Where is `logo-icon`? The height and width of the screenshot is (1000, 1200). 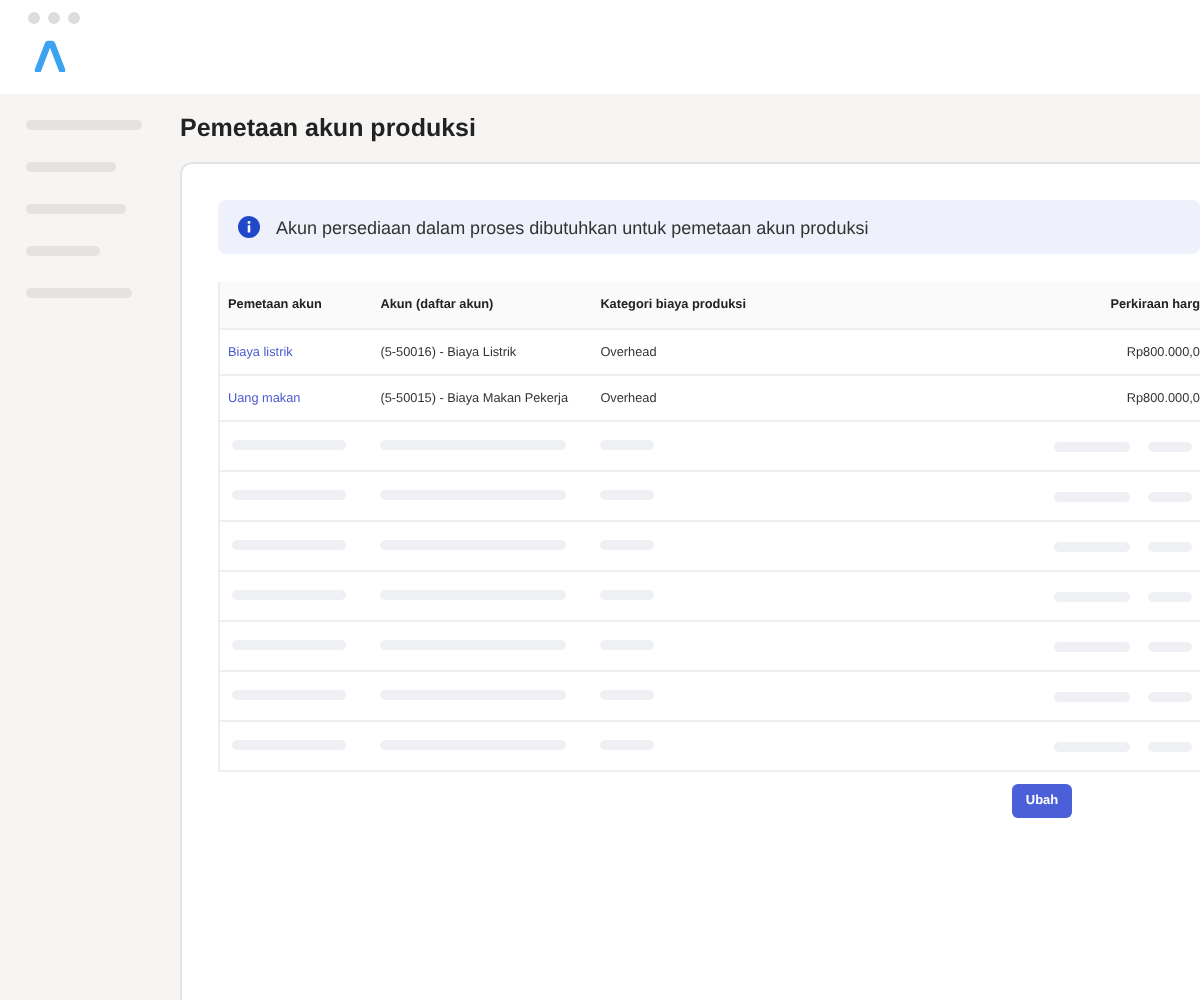
logo-icon is located at coordinates (50, 56).